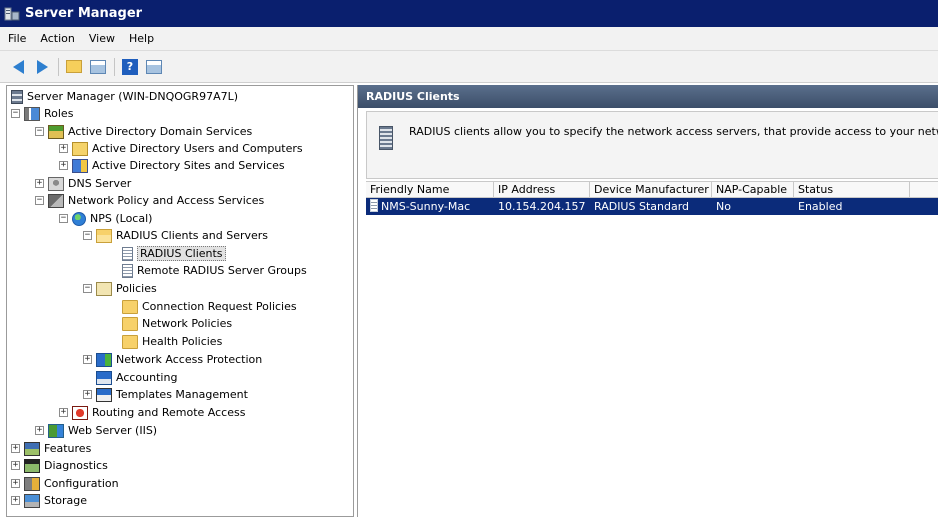  I want to click on window-title: Server Manager, so click(84, 13).